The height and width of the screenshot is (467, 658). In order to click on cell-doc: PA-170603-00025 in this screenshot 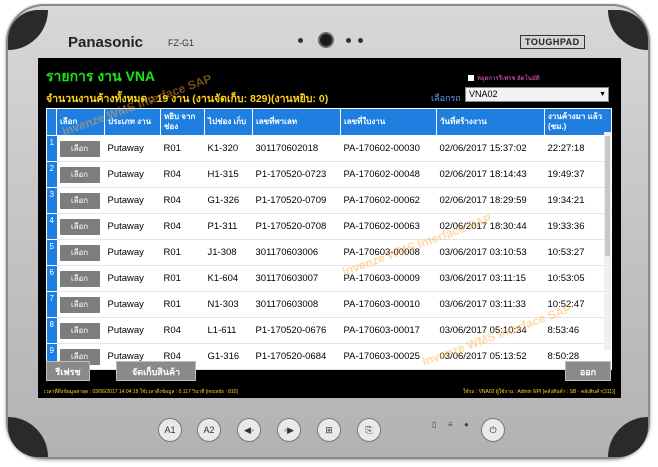, I will do `click(388, 356)`.